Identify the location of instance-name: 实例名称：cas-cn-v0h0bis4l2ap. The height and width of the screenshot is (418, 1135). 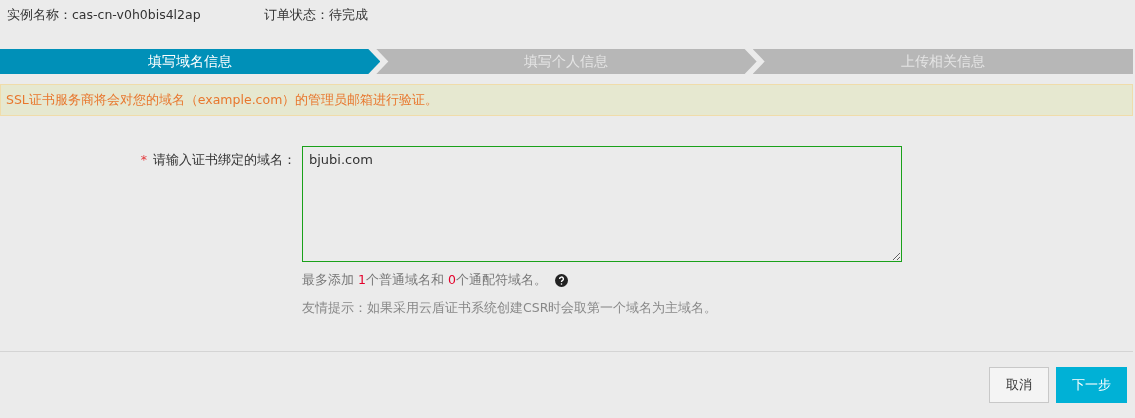
(104, 14).